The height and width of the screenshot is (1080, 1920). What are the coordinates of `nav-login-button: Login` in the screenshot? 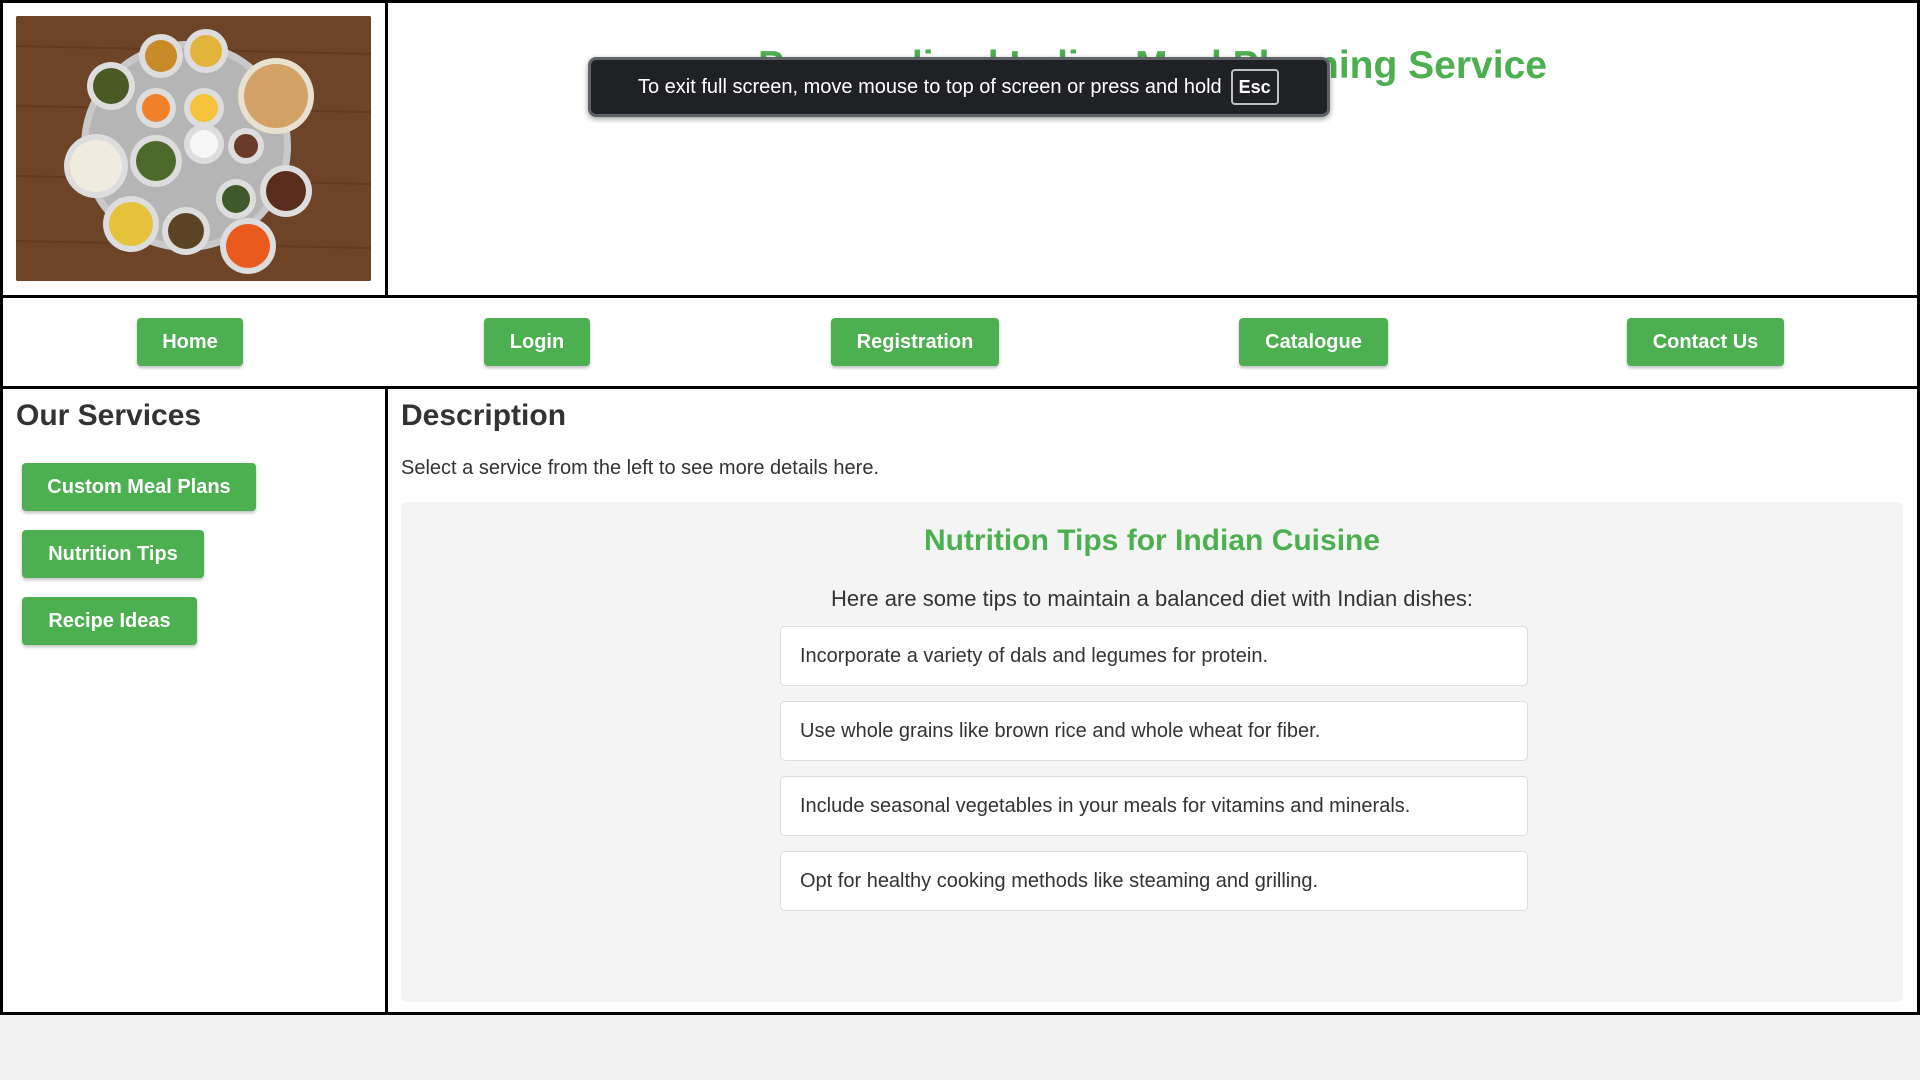 It's located at (537, 342).